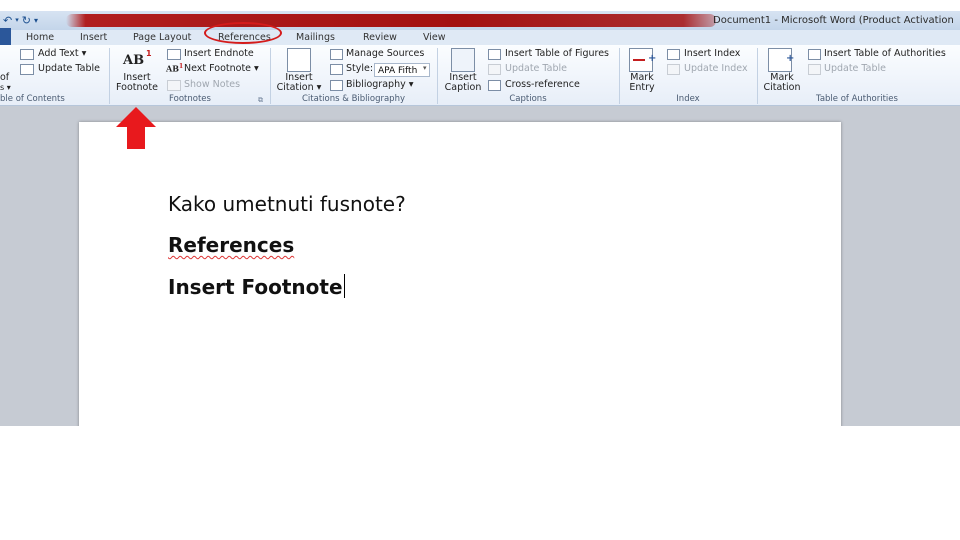 The width and height of the screenshot is (960, 540). I want to click on add-text-button: Add Text ▾, so click(62, 54).